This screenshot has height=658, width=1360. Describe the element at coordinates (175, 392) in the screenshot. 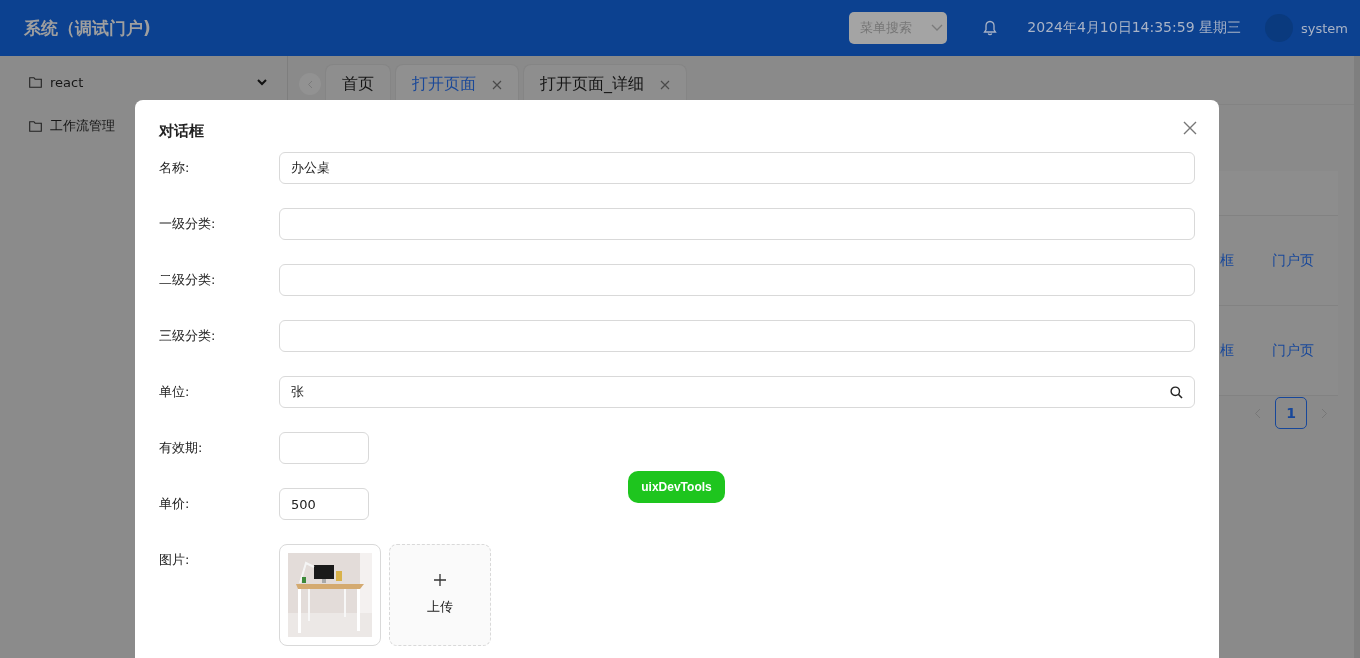

I see `field-label: 单位:` at that location.